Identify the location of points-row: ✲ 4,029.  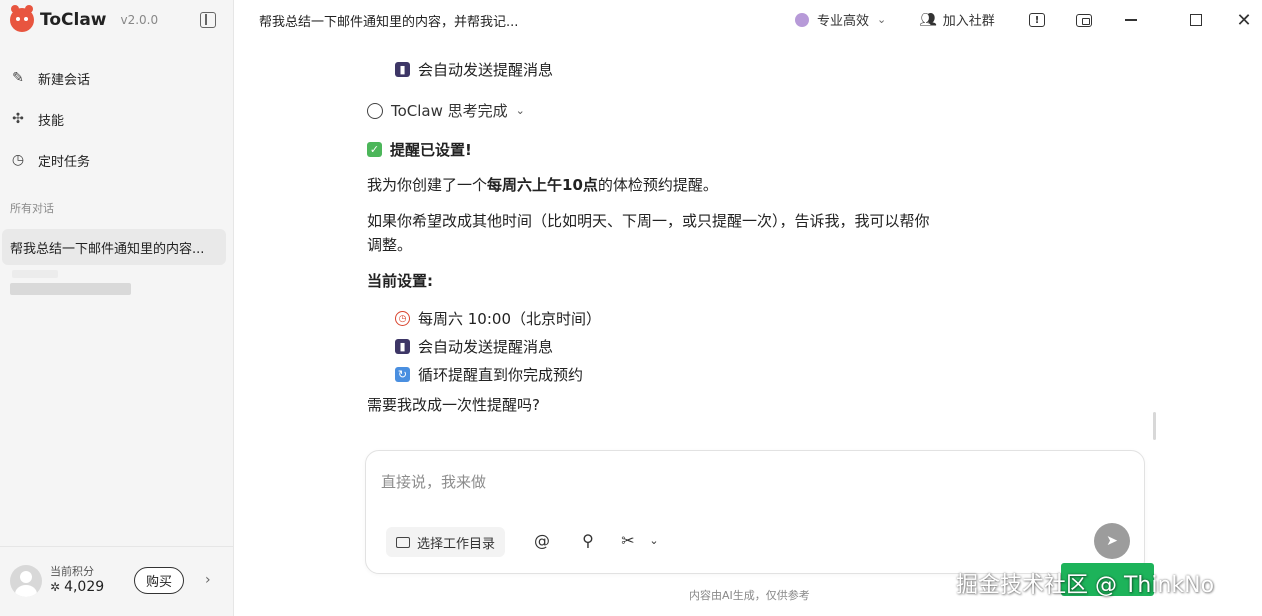
(77, 587).